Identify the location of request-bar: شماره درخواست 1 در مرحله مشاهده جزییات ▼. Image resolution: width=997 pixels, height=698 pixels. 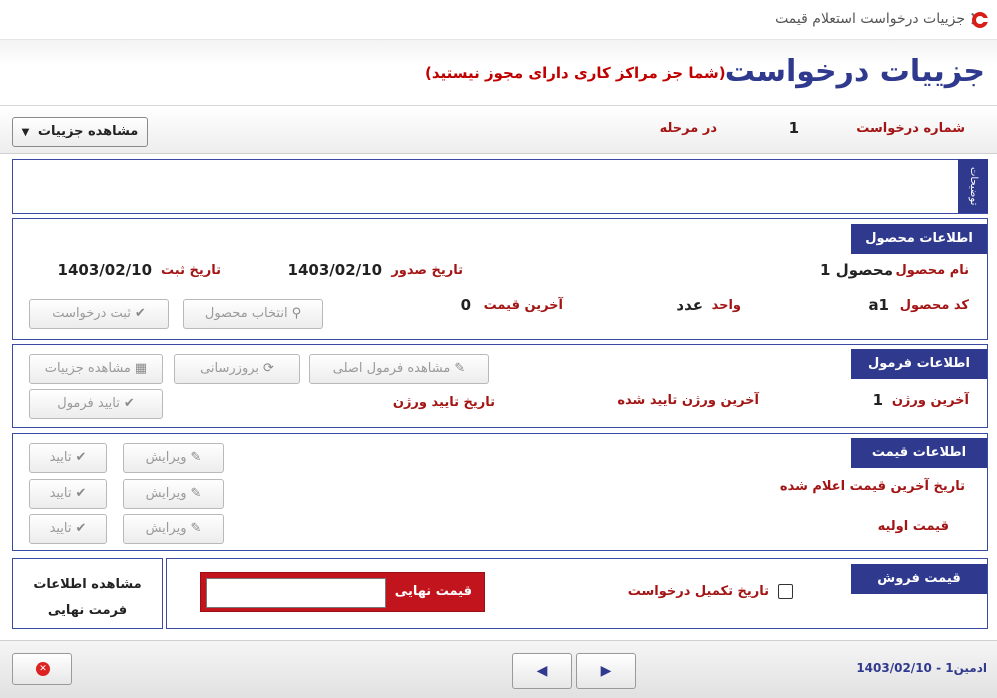
(498, 130).